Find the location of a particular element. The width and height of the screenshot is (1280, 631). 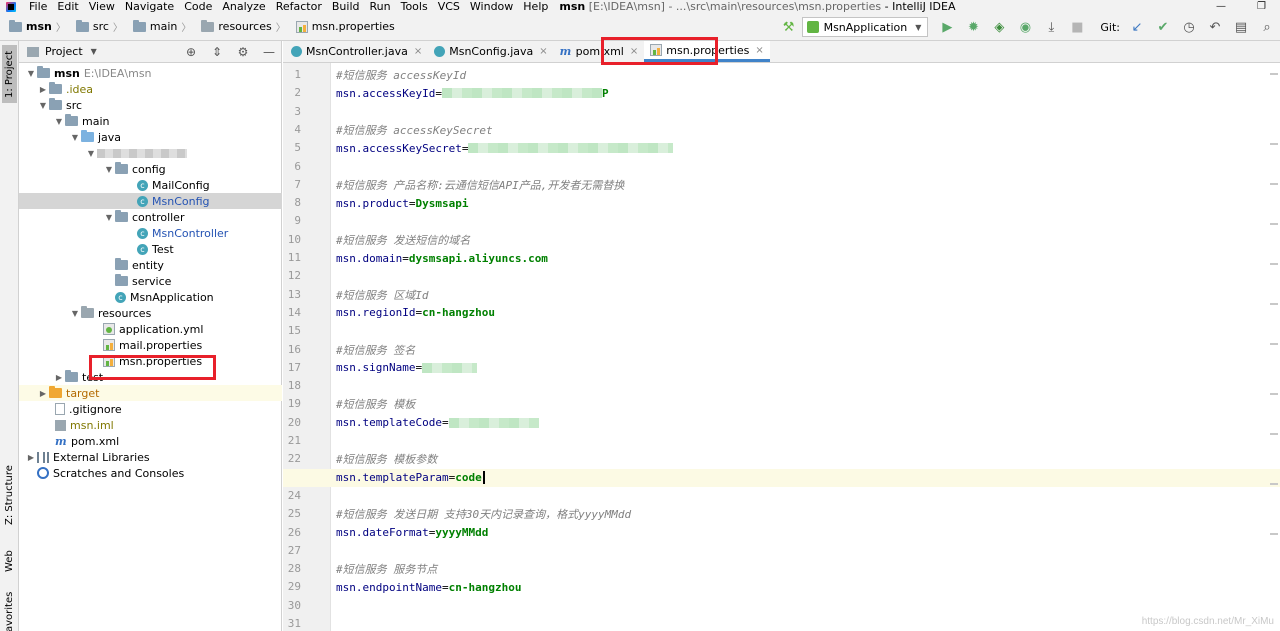

menu-refactor: Refactor is located at coordinates (299, 6).